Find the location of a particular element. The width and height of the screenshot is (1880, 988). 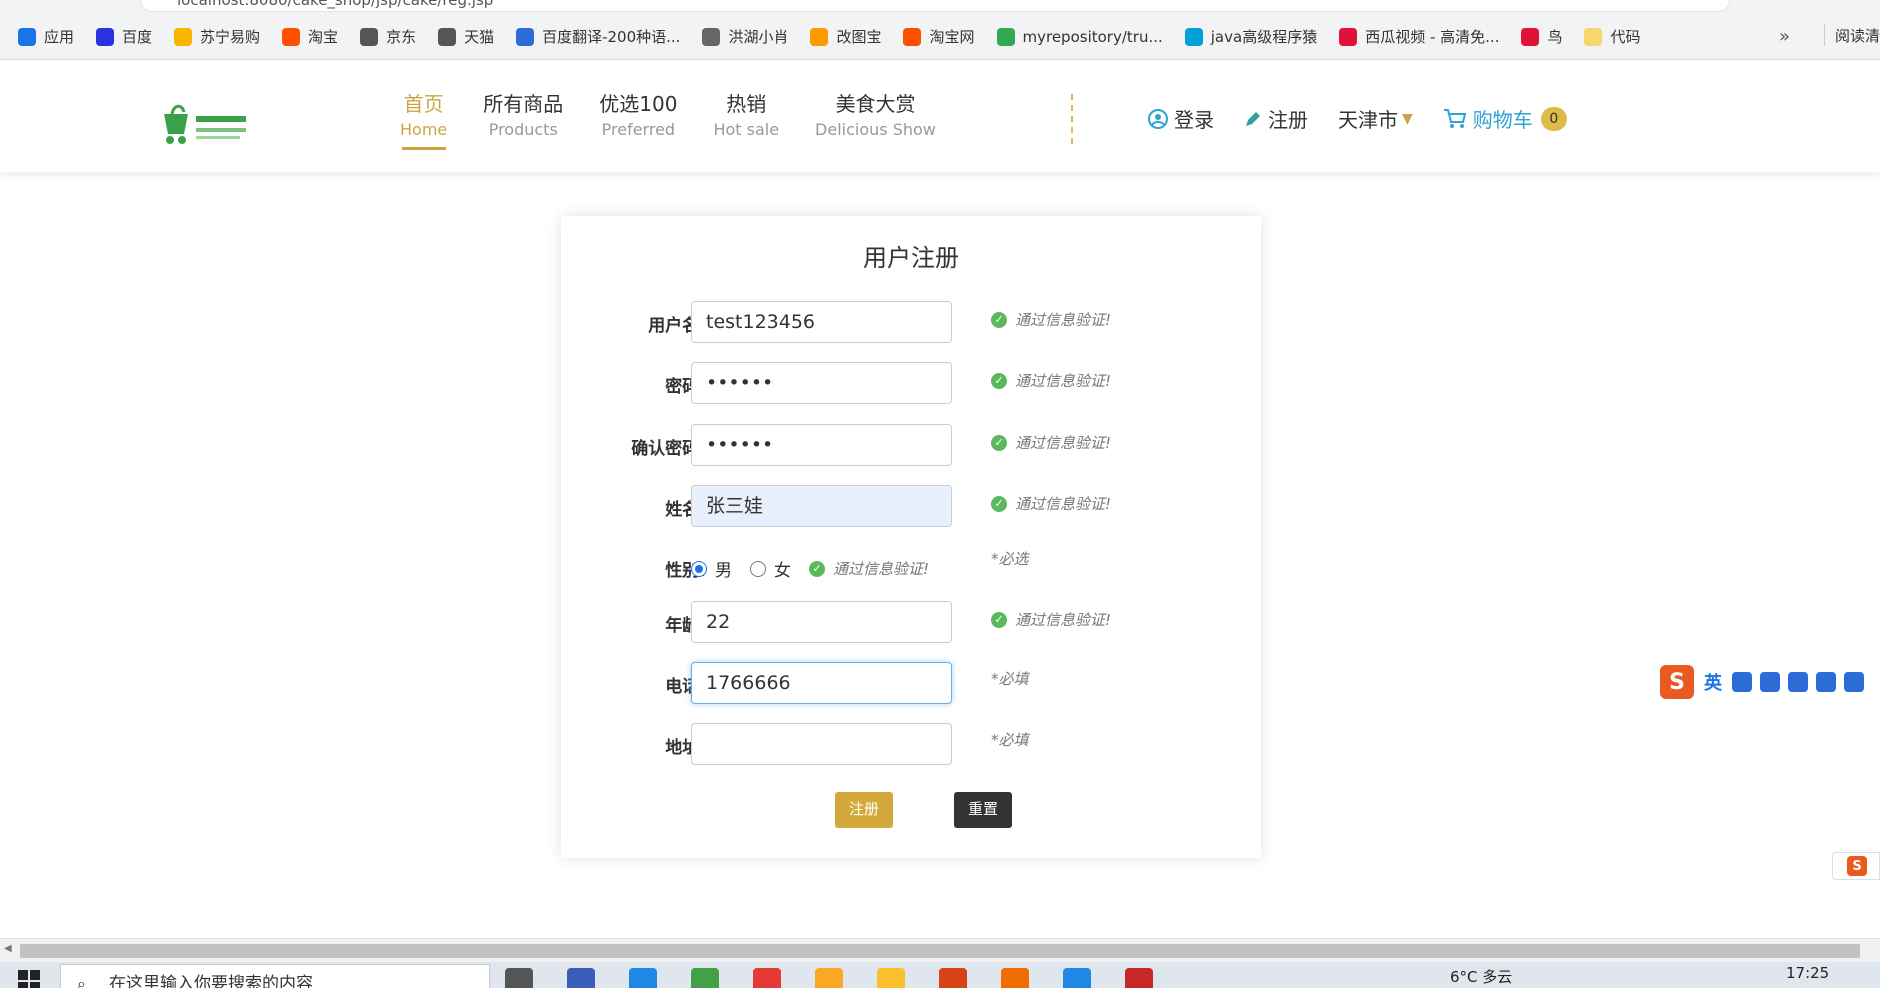

reading-list-button: 阅读清 is located at coordinates (1847, 35).